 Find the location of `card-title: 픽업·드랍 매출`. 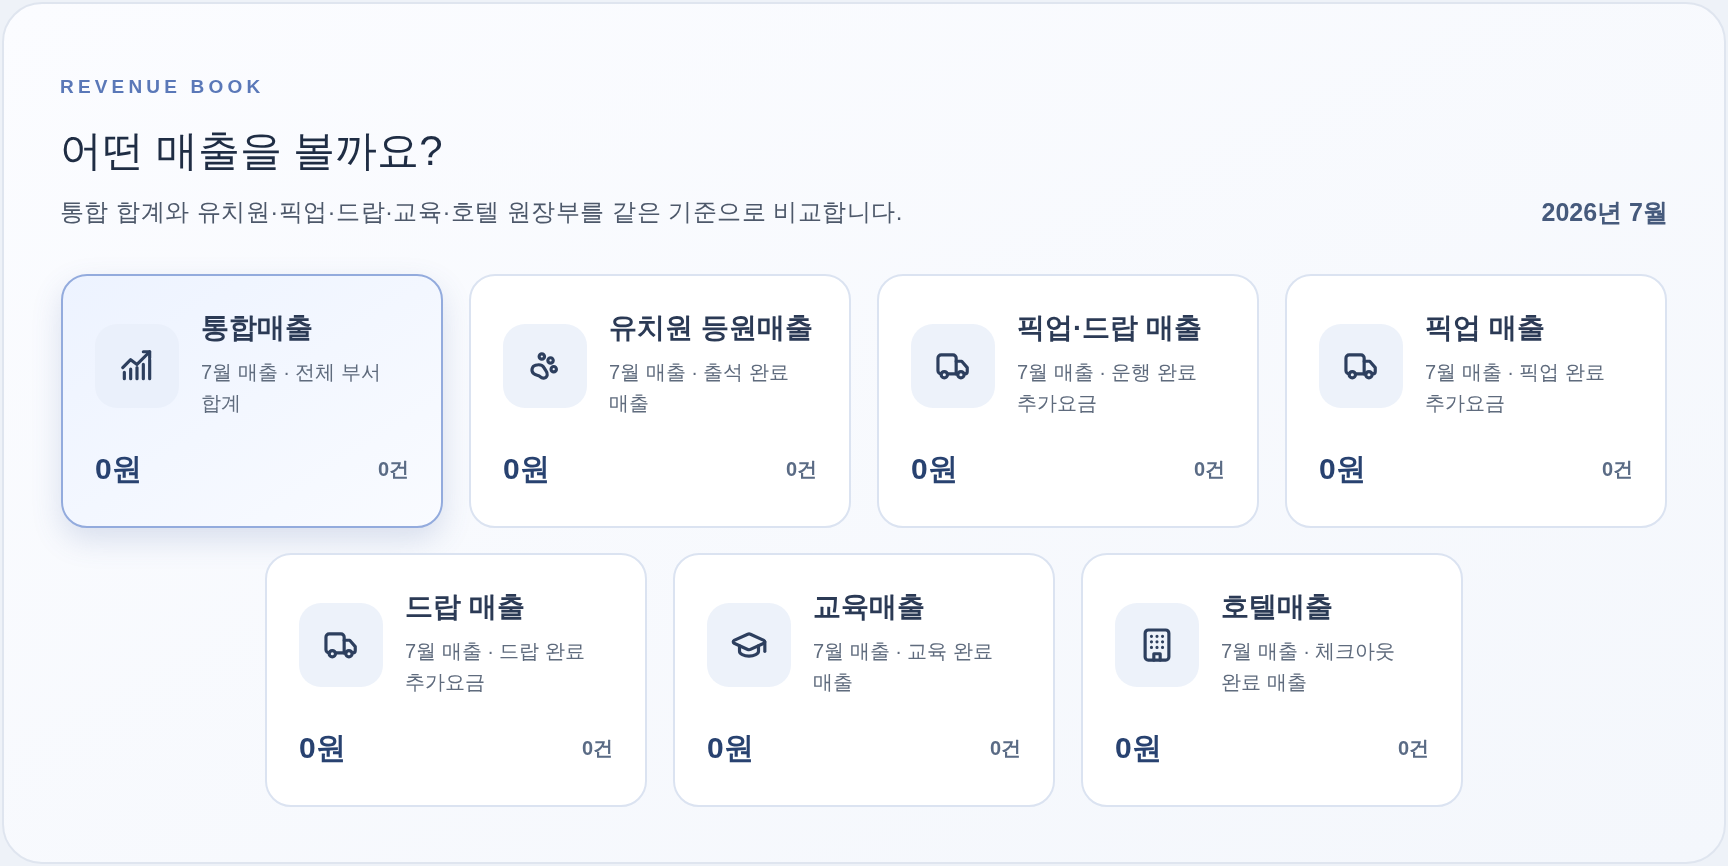

card-title: 픽업·드랍 매출 is located at coordinates (1110, 328).